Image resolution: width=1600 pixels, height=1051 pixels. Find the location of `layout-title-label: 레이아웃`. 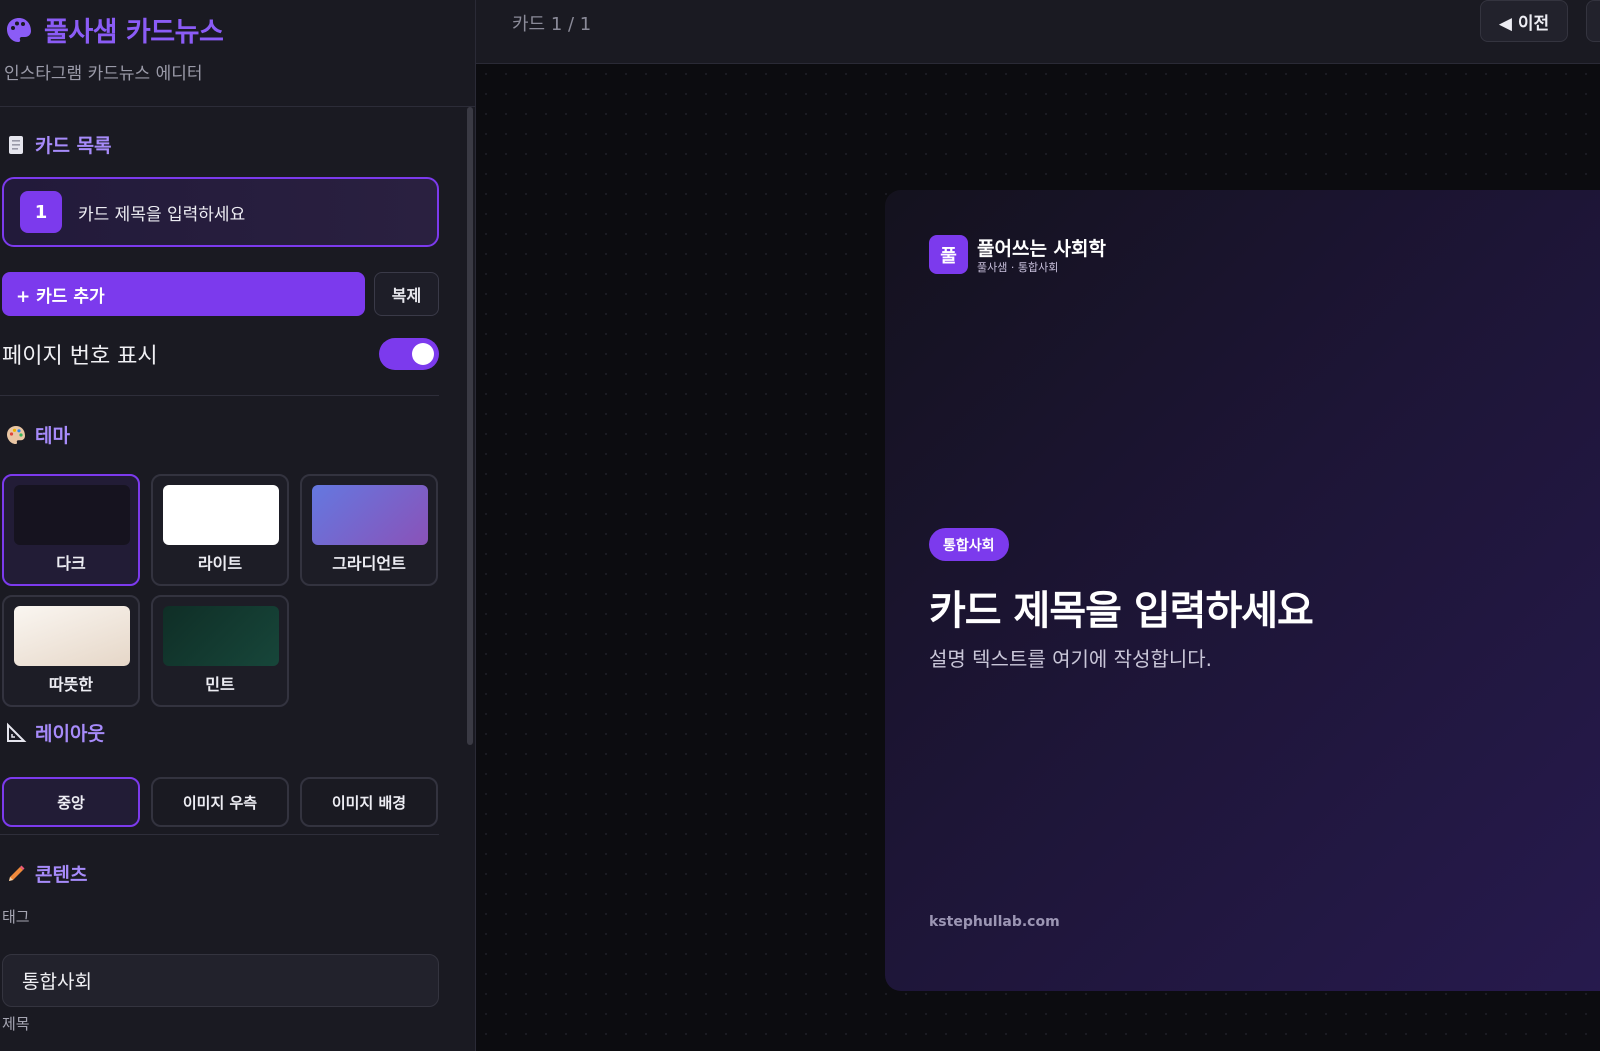

layout-title-label: 레이아웃 is located at coordinates (70, 734).